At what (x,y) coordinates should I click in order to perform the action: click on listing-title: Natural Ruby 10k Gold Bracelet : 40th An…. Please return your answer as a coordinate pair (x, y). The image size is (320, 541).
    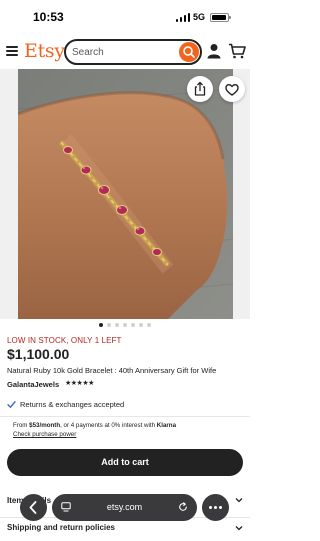
    Looking at the image, I should click on (112, 370).